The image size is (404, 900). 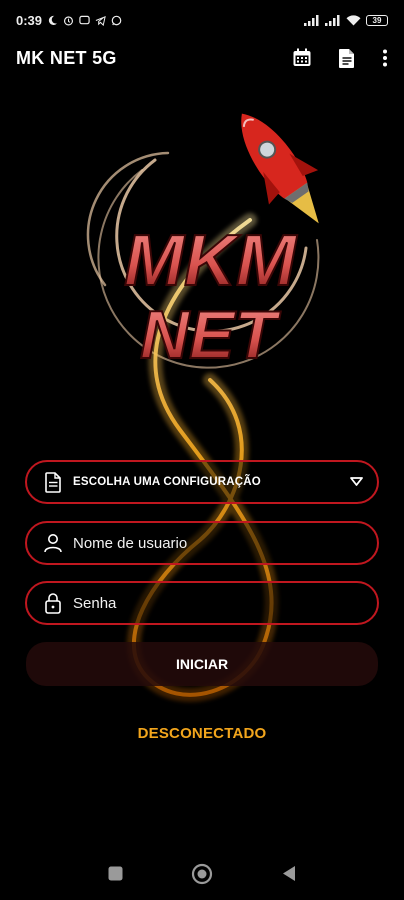 What do you see at coordinates (280, 168) in the screenshot?
I see `rocket-icon` at bounding box center [280, 168].